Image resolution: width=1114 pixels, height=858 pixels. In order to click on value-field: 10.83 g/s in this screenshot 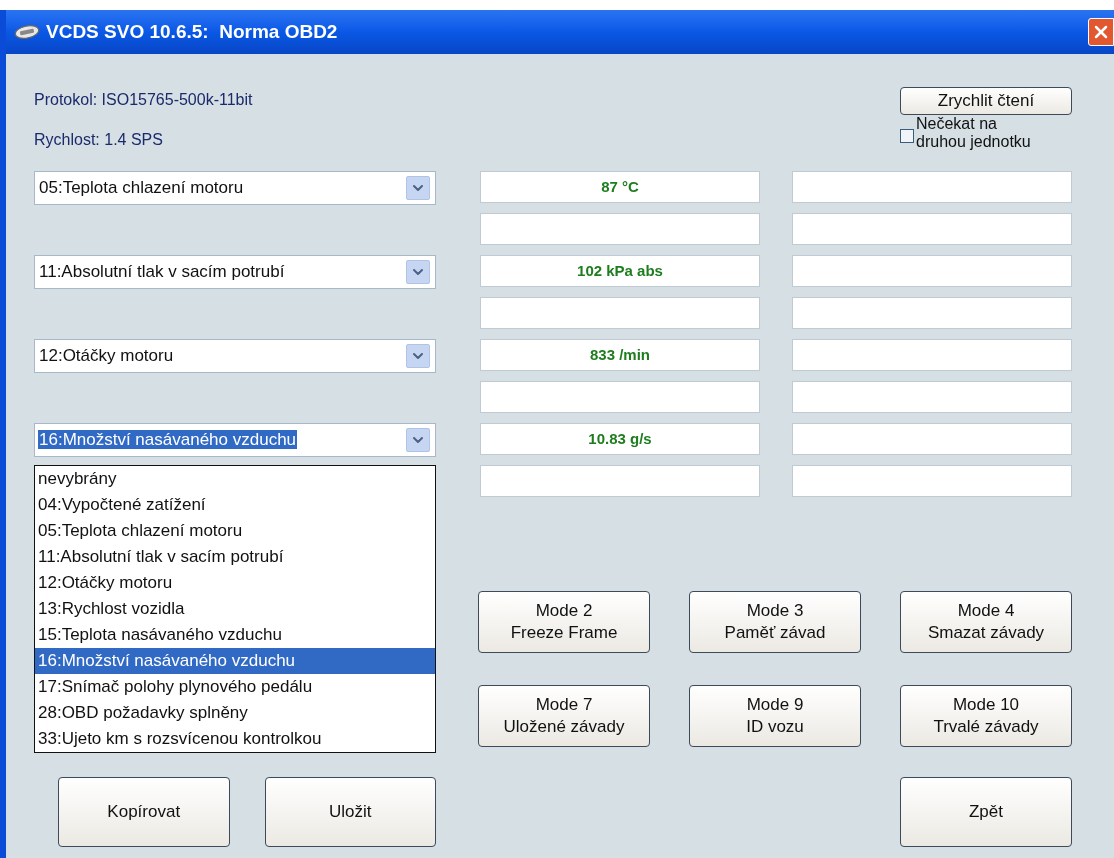, I will do `click(620, 439)`.